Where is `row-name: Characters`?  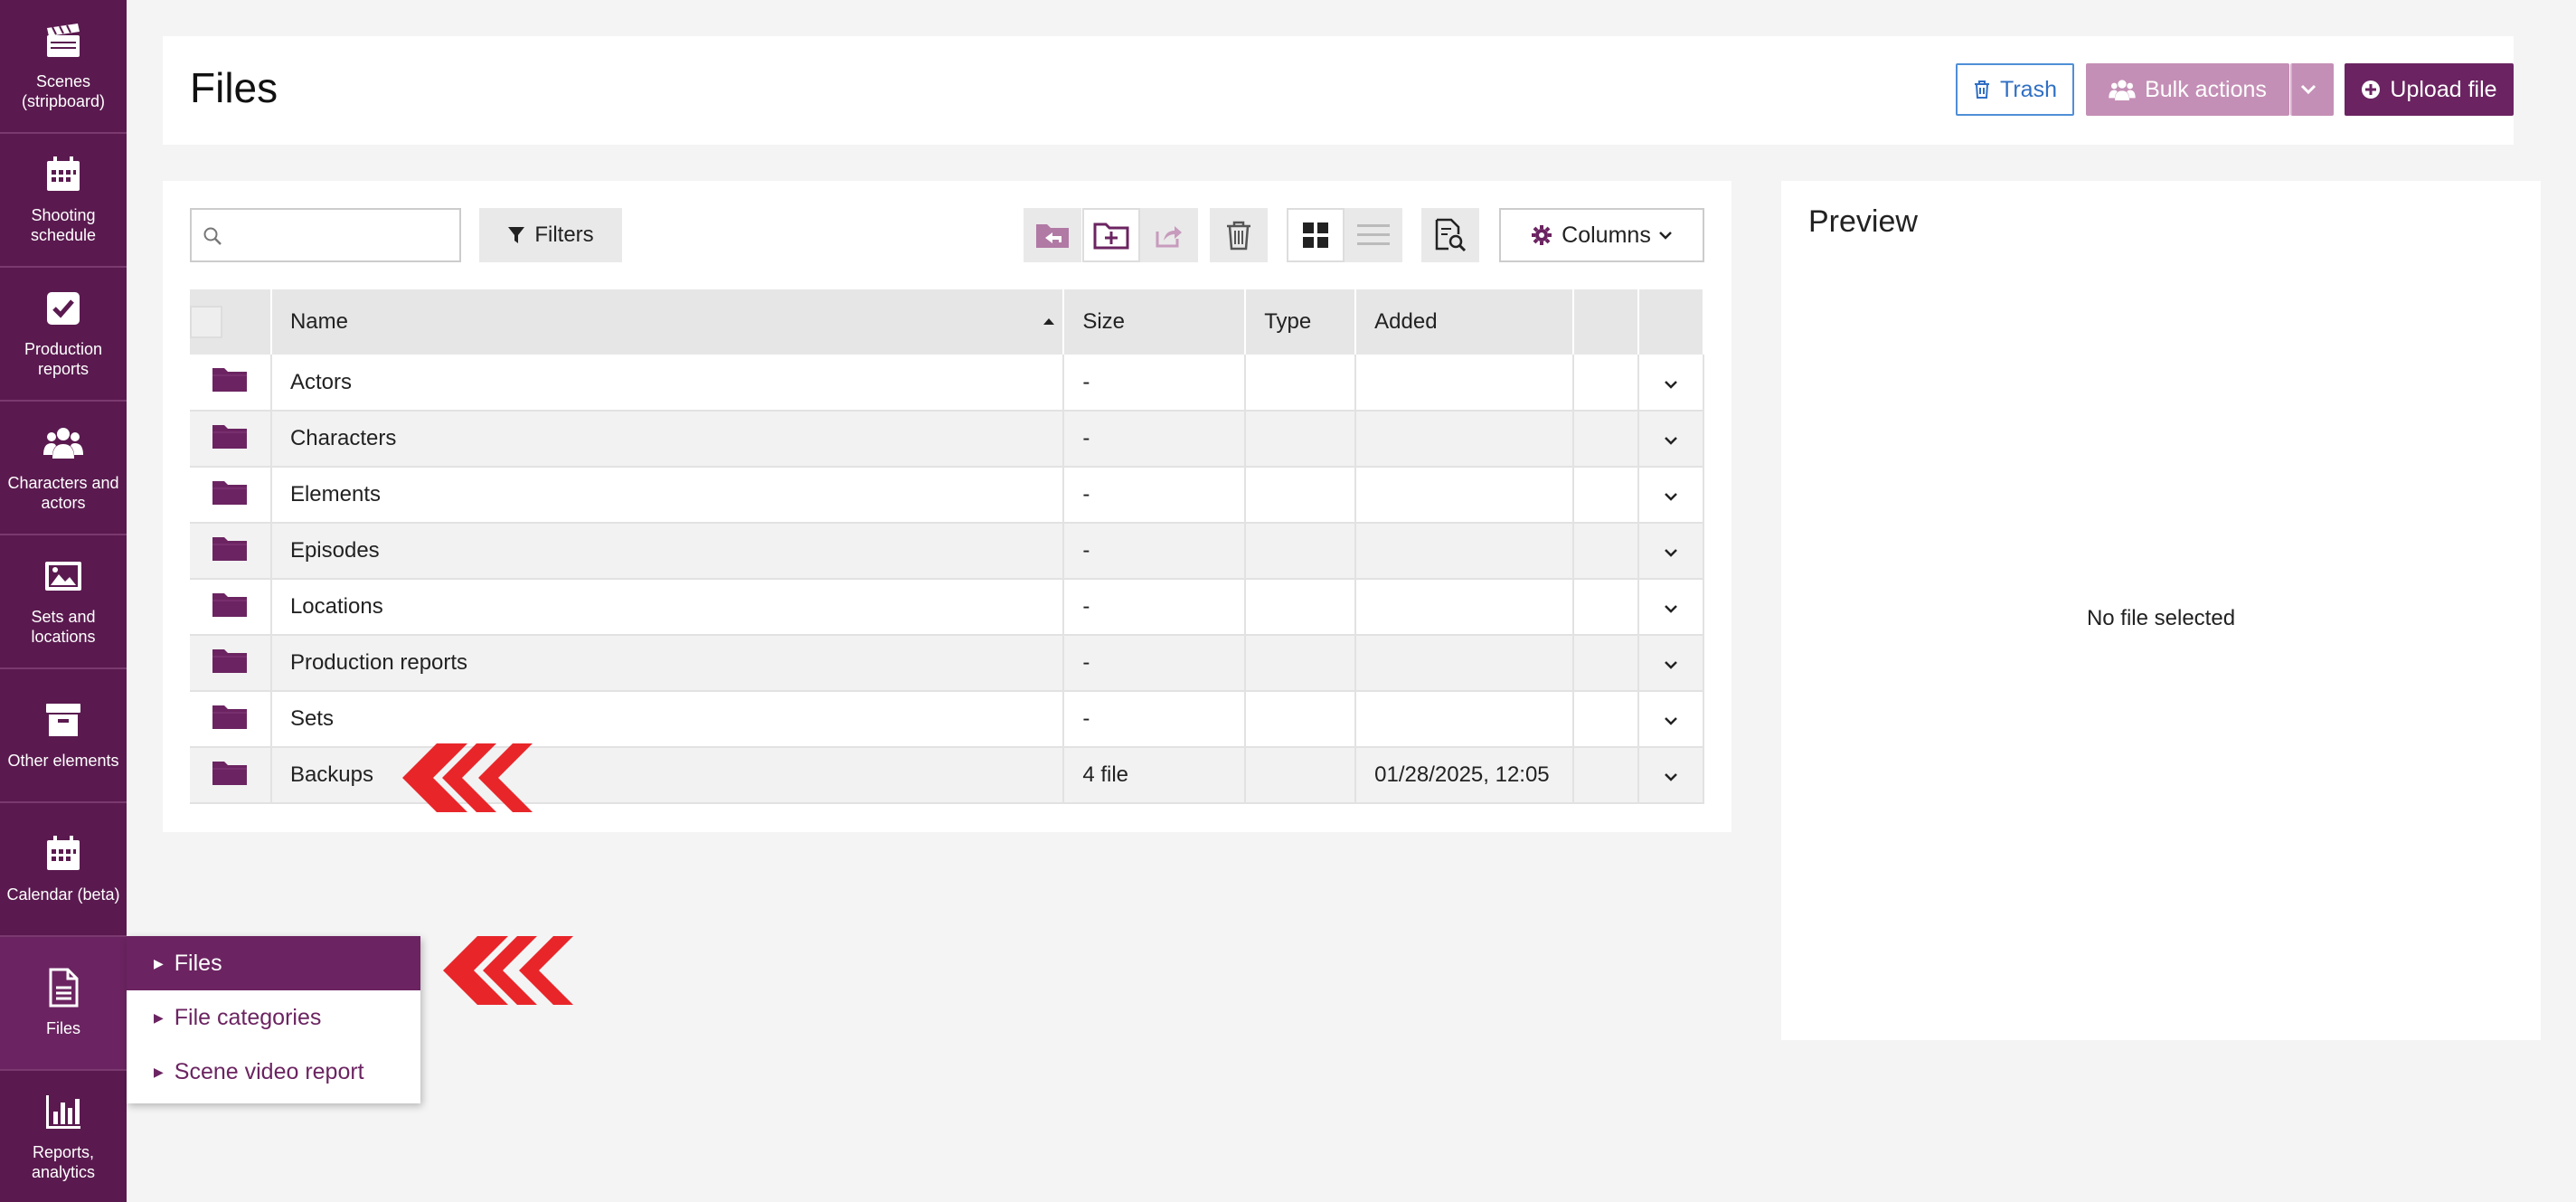
row-name: Characters is located at coordinates (667, 439).